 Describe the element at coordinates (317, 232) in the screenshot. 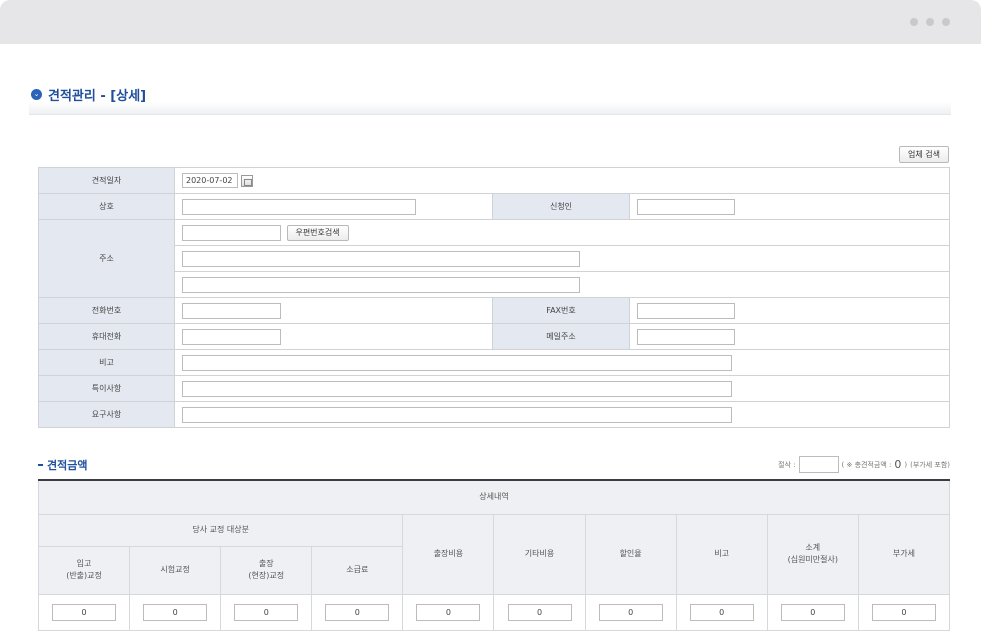

I see `zip-search-button: 우편번호검색` at that location.